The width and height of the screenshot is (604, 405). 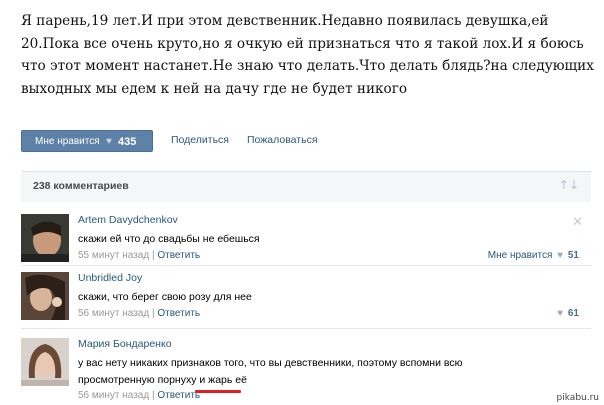 I want to click on comments-count: 238 комментариев, so click(x=81, y=186).